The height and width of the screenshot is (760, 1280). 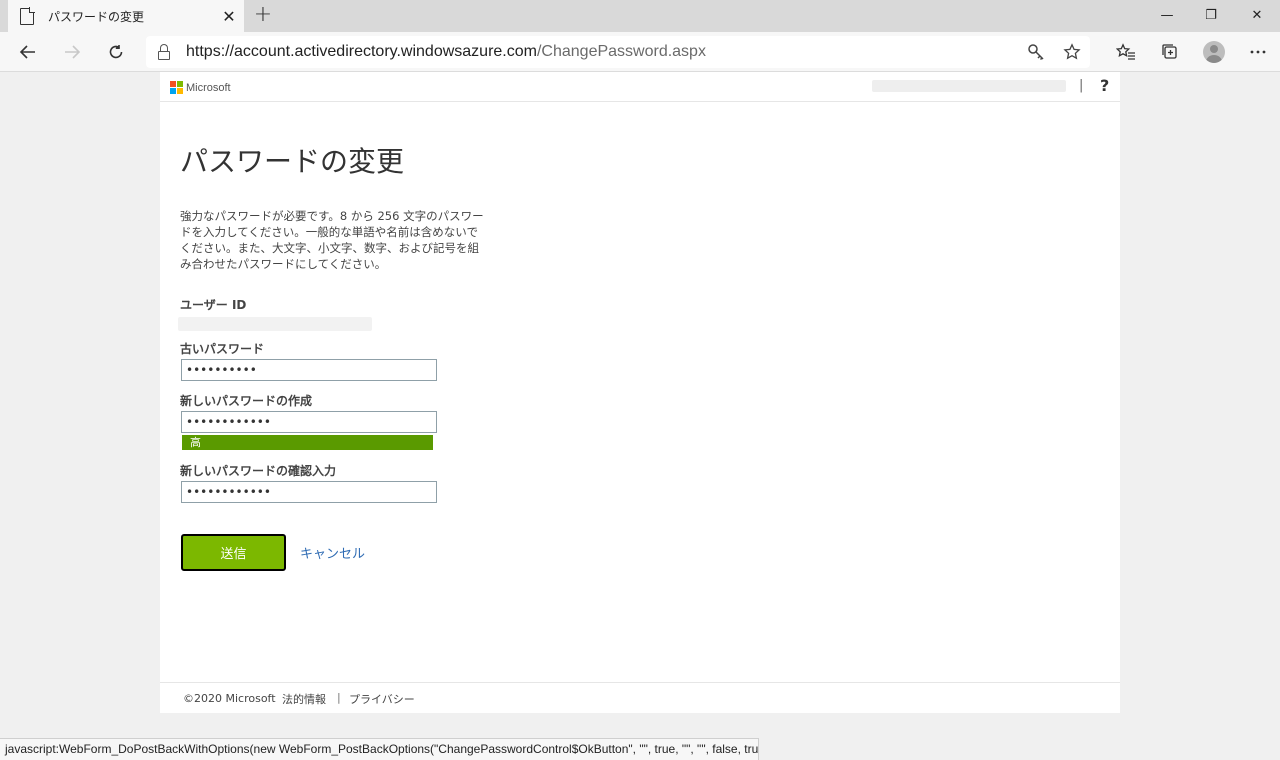 What do you see at coordinates (640, 697) in the screenshot?
I see `page-footer: ©2020 Microsoft 法的情報 | プライバシー` at bounding box center [640, 697].